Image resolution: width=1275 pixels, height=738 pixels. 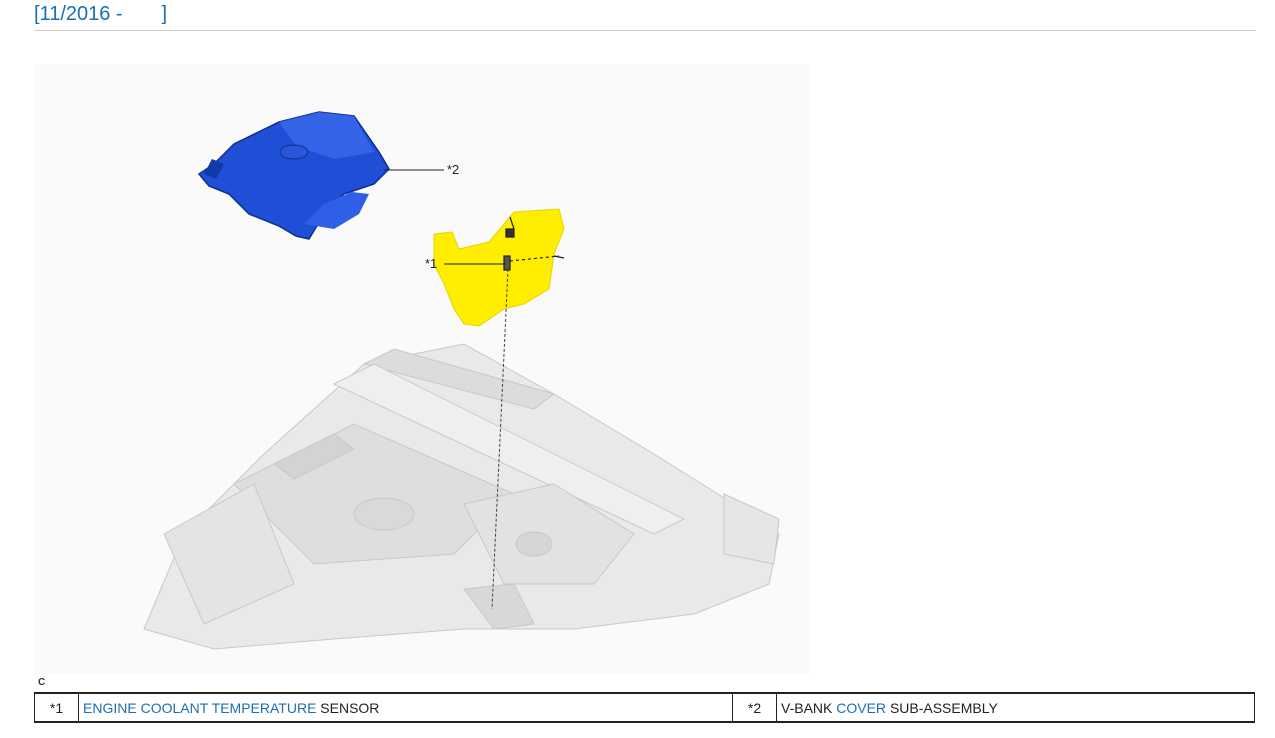 I want to click on header-divider, so click(x=645, y=30).